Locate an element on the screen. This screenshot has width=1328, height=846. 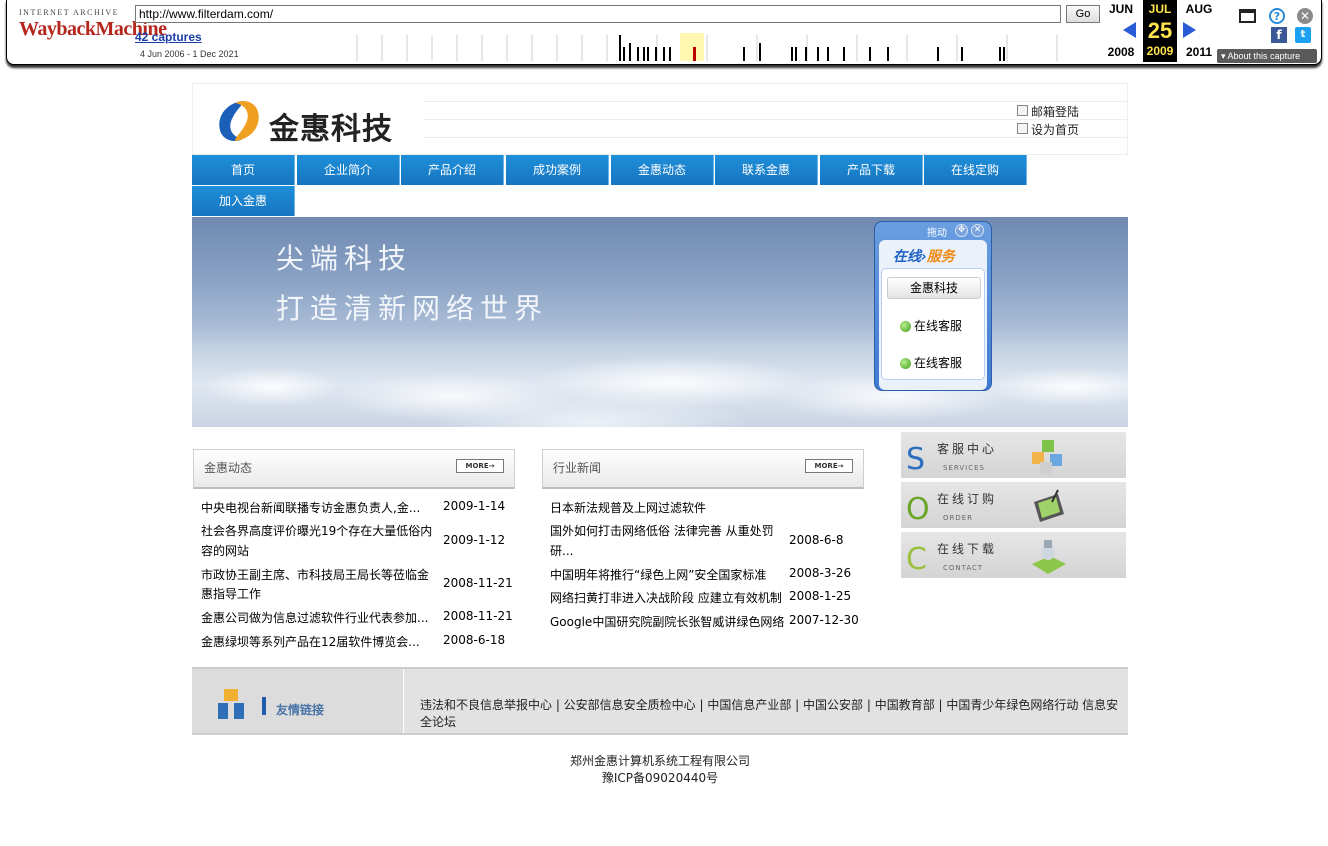
banner-line-1: 尖端科技 is located at coordinates (344, 258).